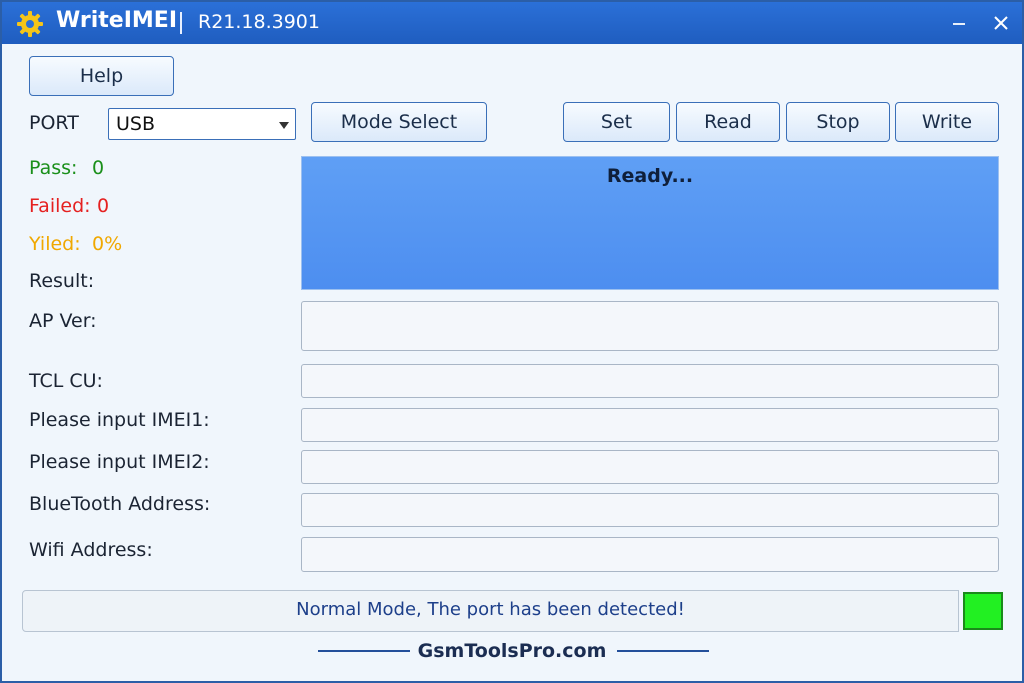  What do you see at coordinates (98, 168) in the screenshot?
I see `pass-value: 0` at bounding box center [98, 168].